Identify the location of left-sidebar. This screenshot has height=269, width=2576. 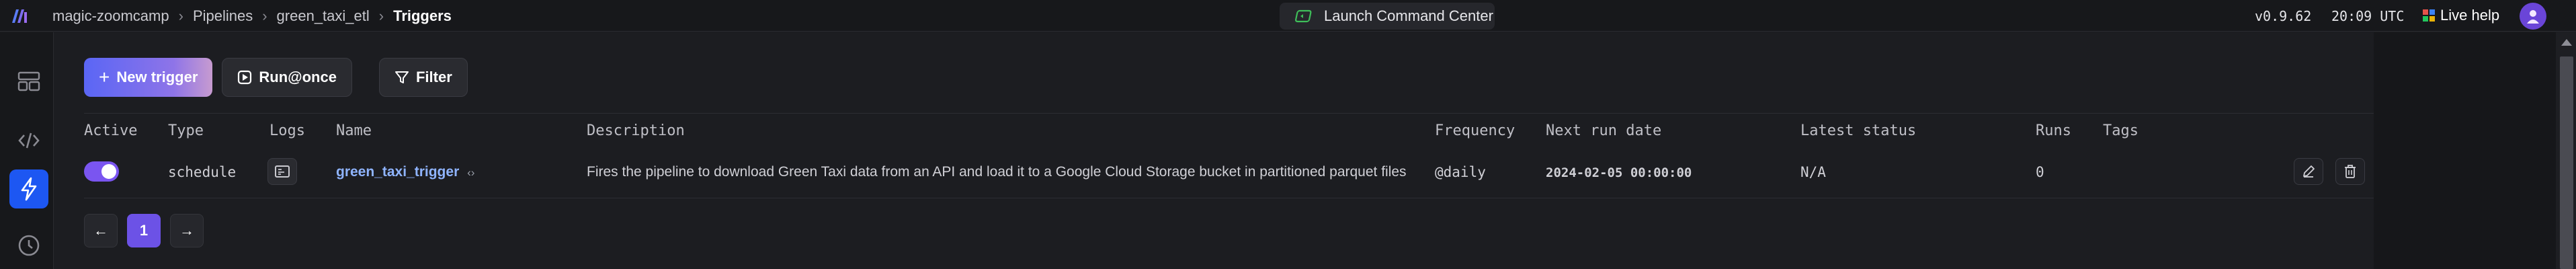
(27, 150).